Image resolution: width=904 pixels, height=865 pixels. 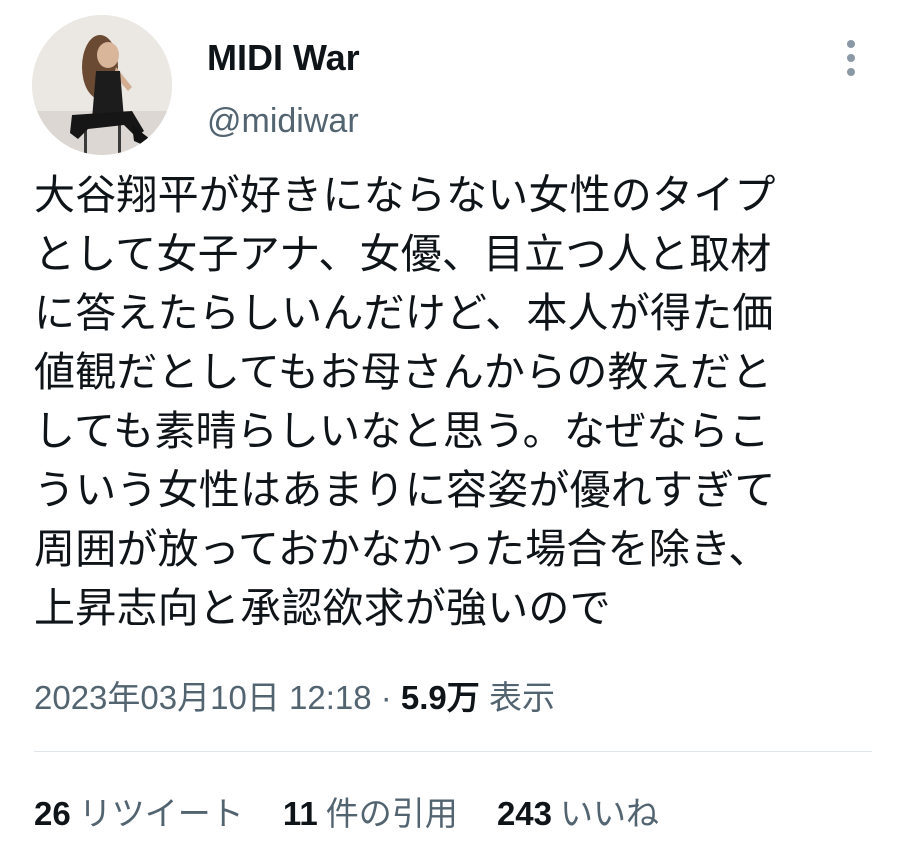 What do you see at coordinates (402, 549) in the screenshot?
I see `tweet-text-line: 周囲が放っておかなかった場合を除き、` at bounding box center [402, 549].